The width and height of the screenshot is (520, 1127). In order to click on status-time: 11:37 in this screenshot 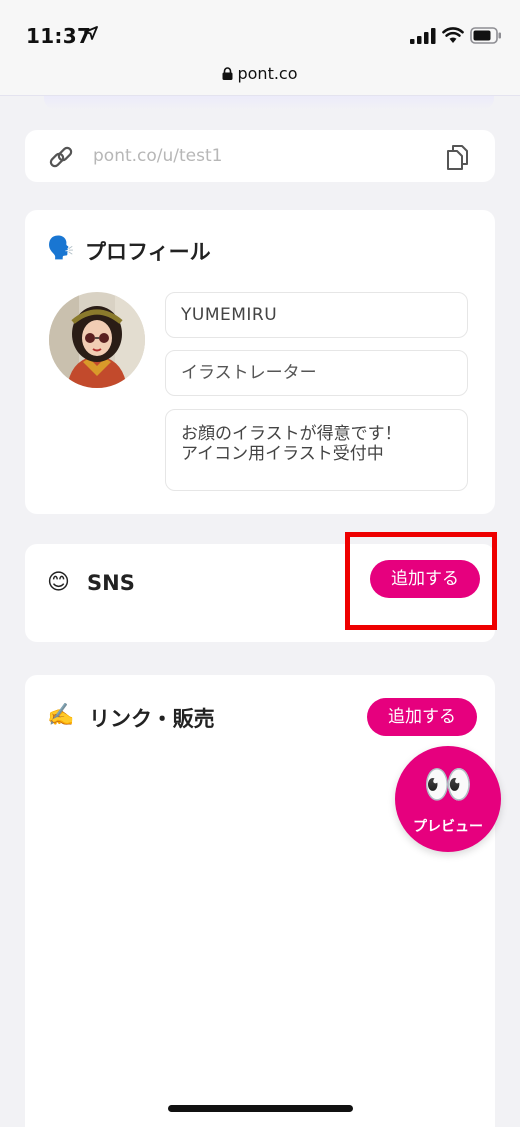, I will do `click(59, 36)`.